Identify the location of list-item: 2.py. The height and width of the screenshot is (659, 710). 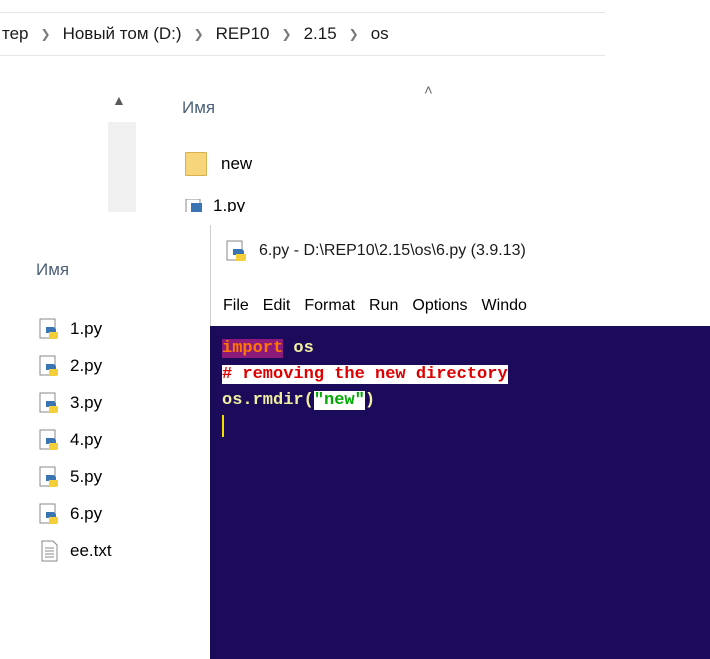
(70, 366).